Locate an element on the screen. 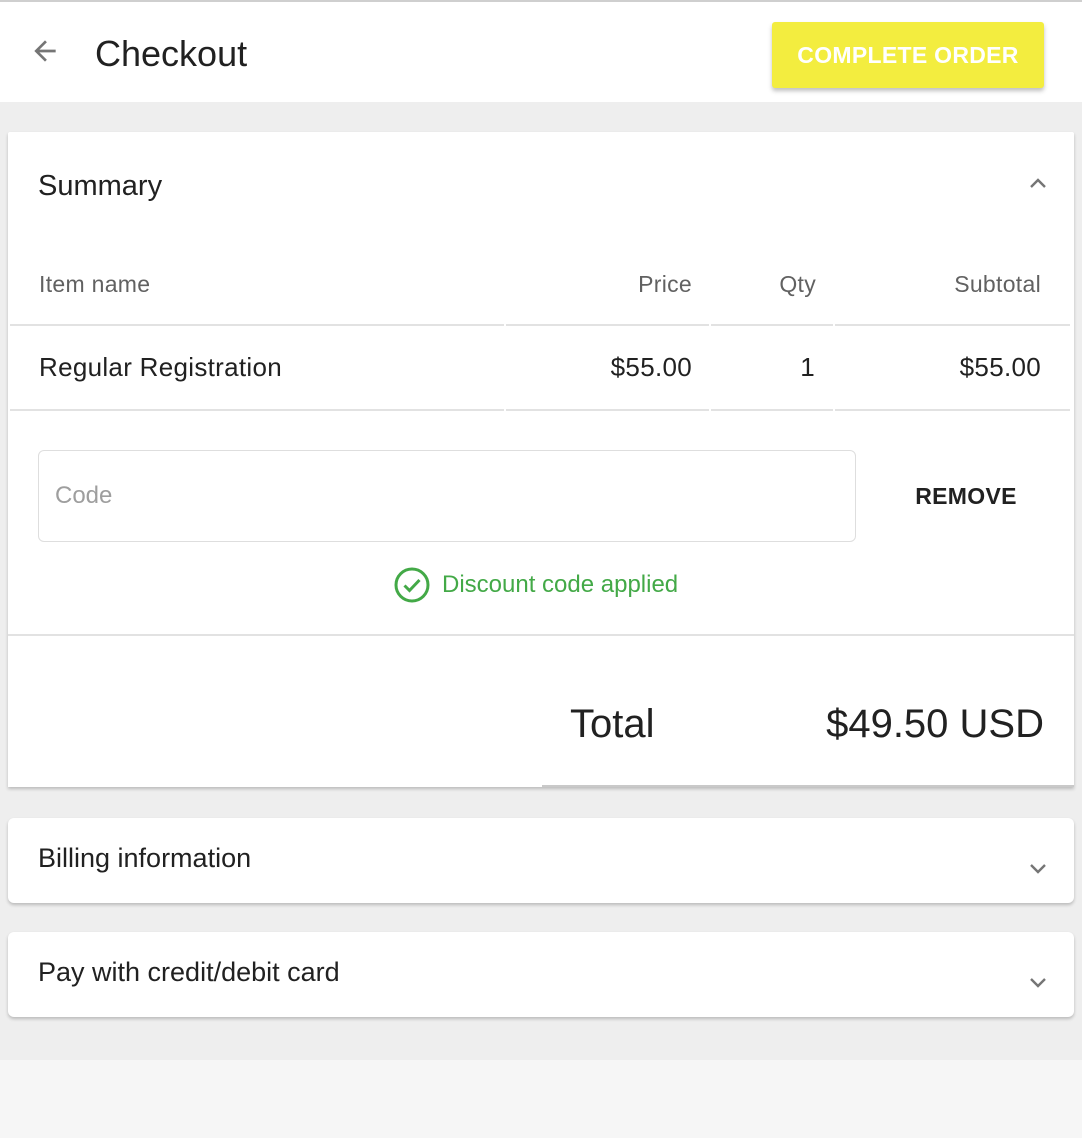  complete-order-button: COMPLETE ORDER is located at coordinates (908, 55).